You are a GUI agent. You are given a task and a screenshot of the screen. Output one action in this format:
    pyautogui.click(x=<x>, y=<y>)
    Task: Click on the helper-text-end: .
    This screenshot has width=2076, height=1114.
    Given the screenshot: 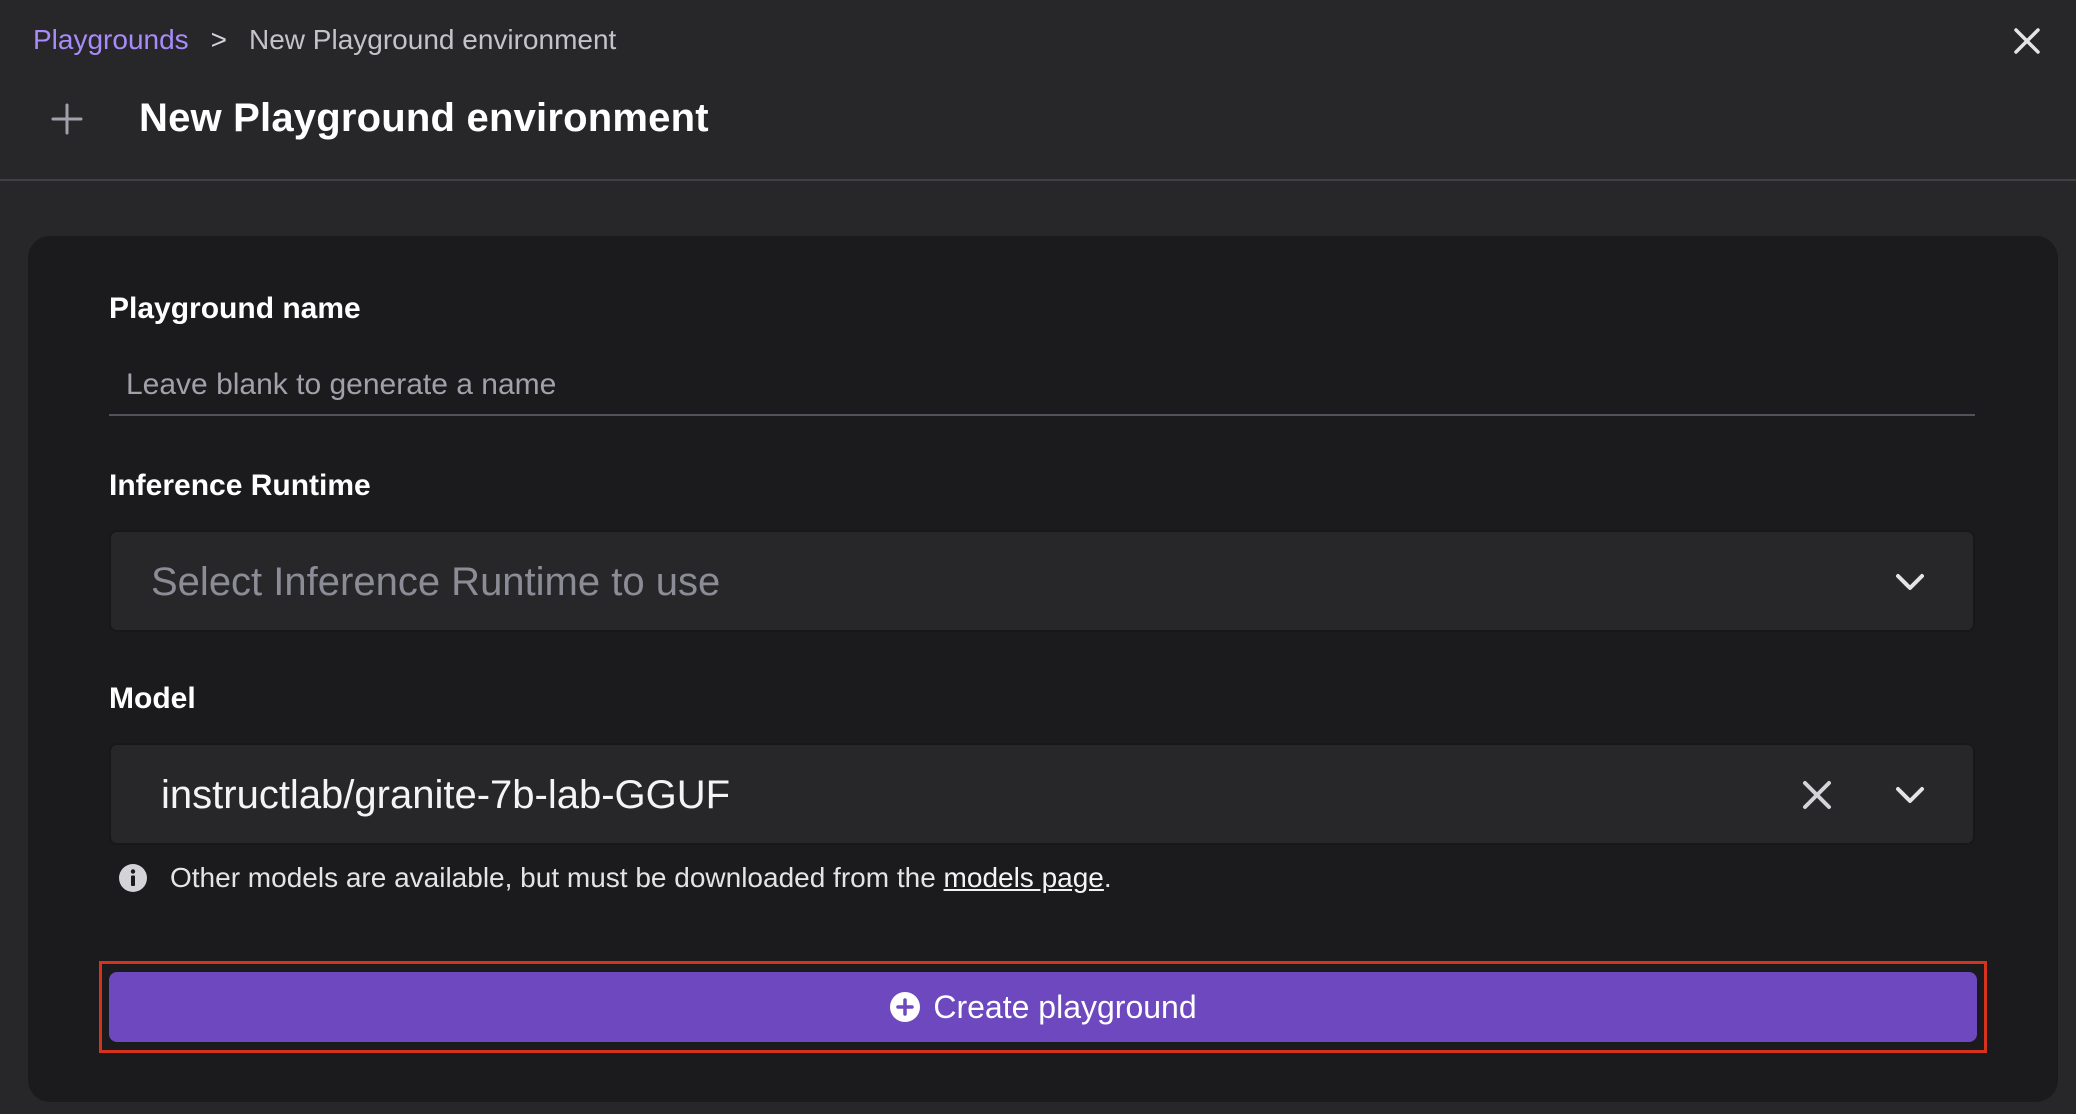 What is the action you would take?
    pyautogui.click(x=1107, y=877)
    